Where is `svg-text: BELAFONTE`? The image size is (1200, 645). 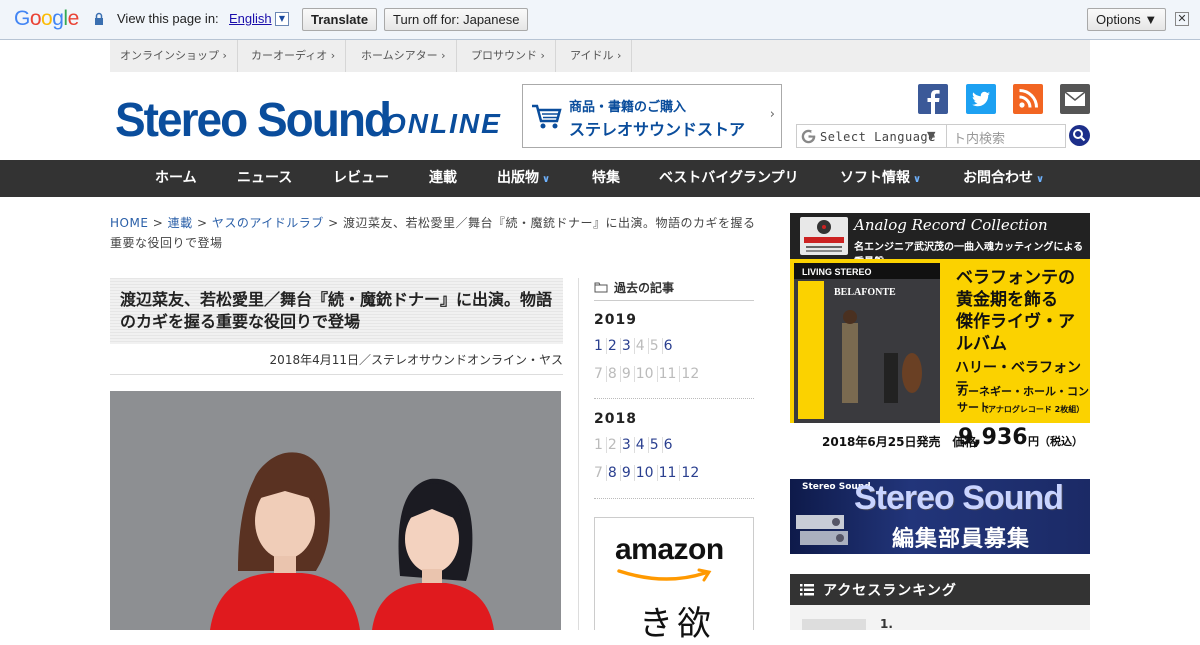 svg-text: BELAFONTE is located at coordinates (865, 292).